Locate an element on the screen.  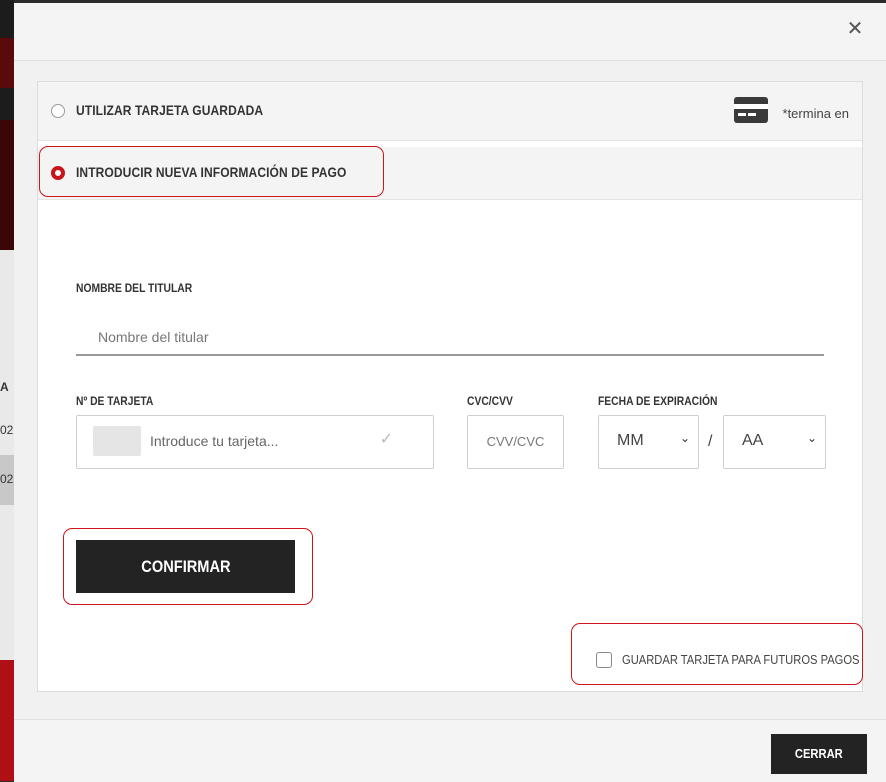
close-button: CERRAR is located at coordinates (819, 754).